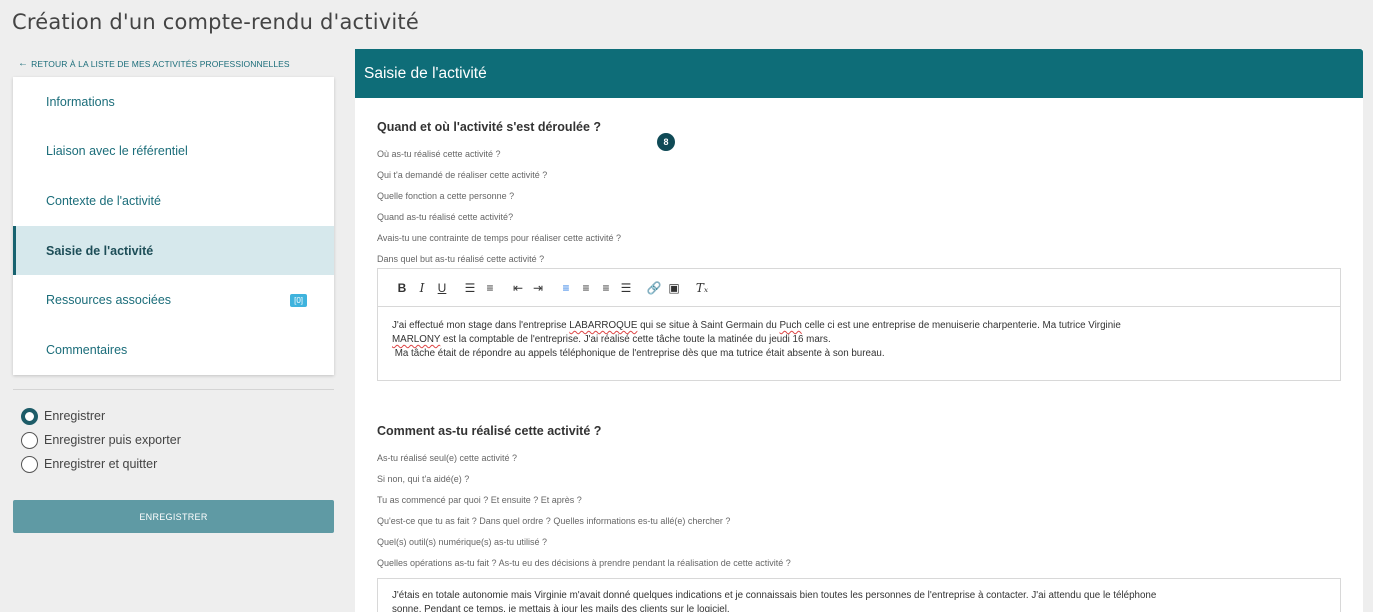  I want to click on radio-checked-icon, so click(29, 416).